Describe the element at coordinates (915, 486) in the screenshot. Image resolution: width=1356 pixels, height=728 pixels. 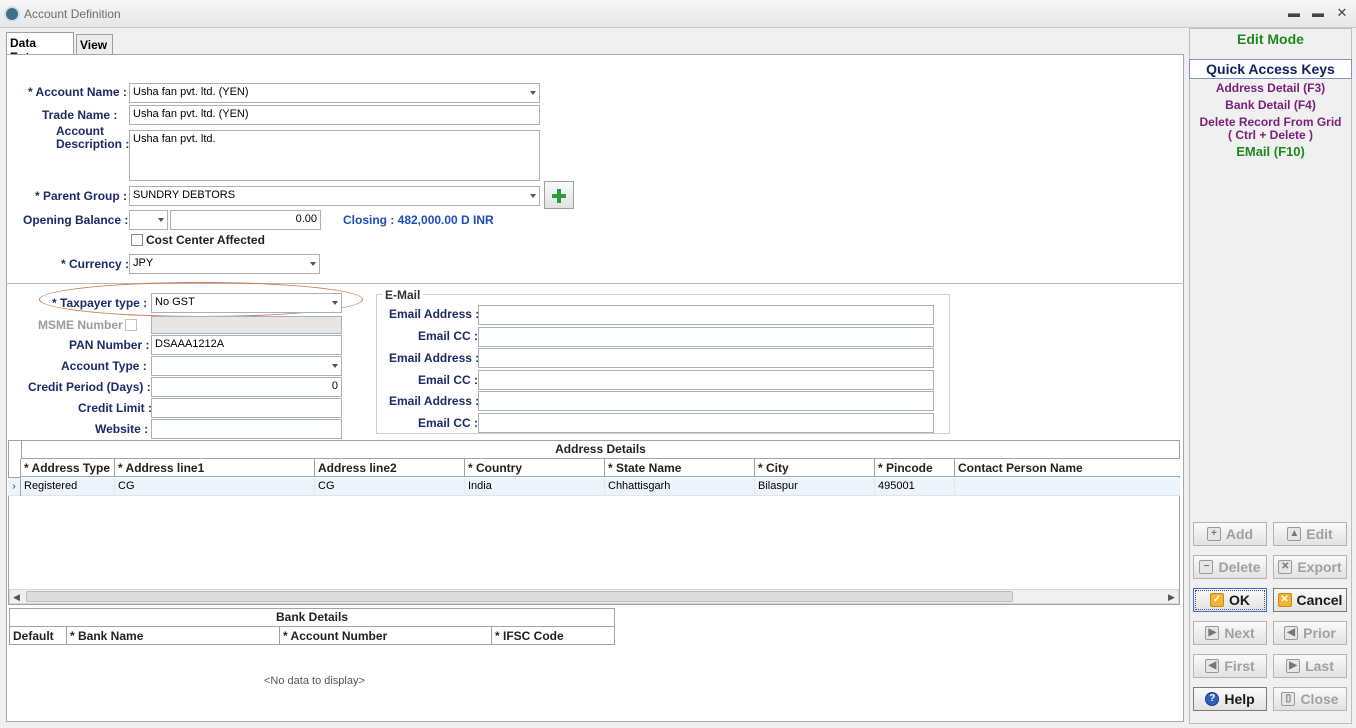
I see `cell-pincode: 495001` at that location.